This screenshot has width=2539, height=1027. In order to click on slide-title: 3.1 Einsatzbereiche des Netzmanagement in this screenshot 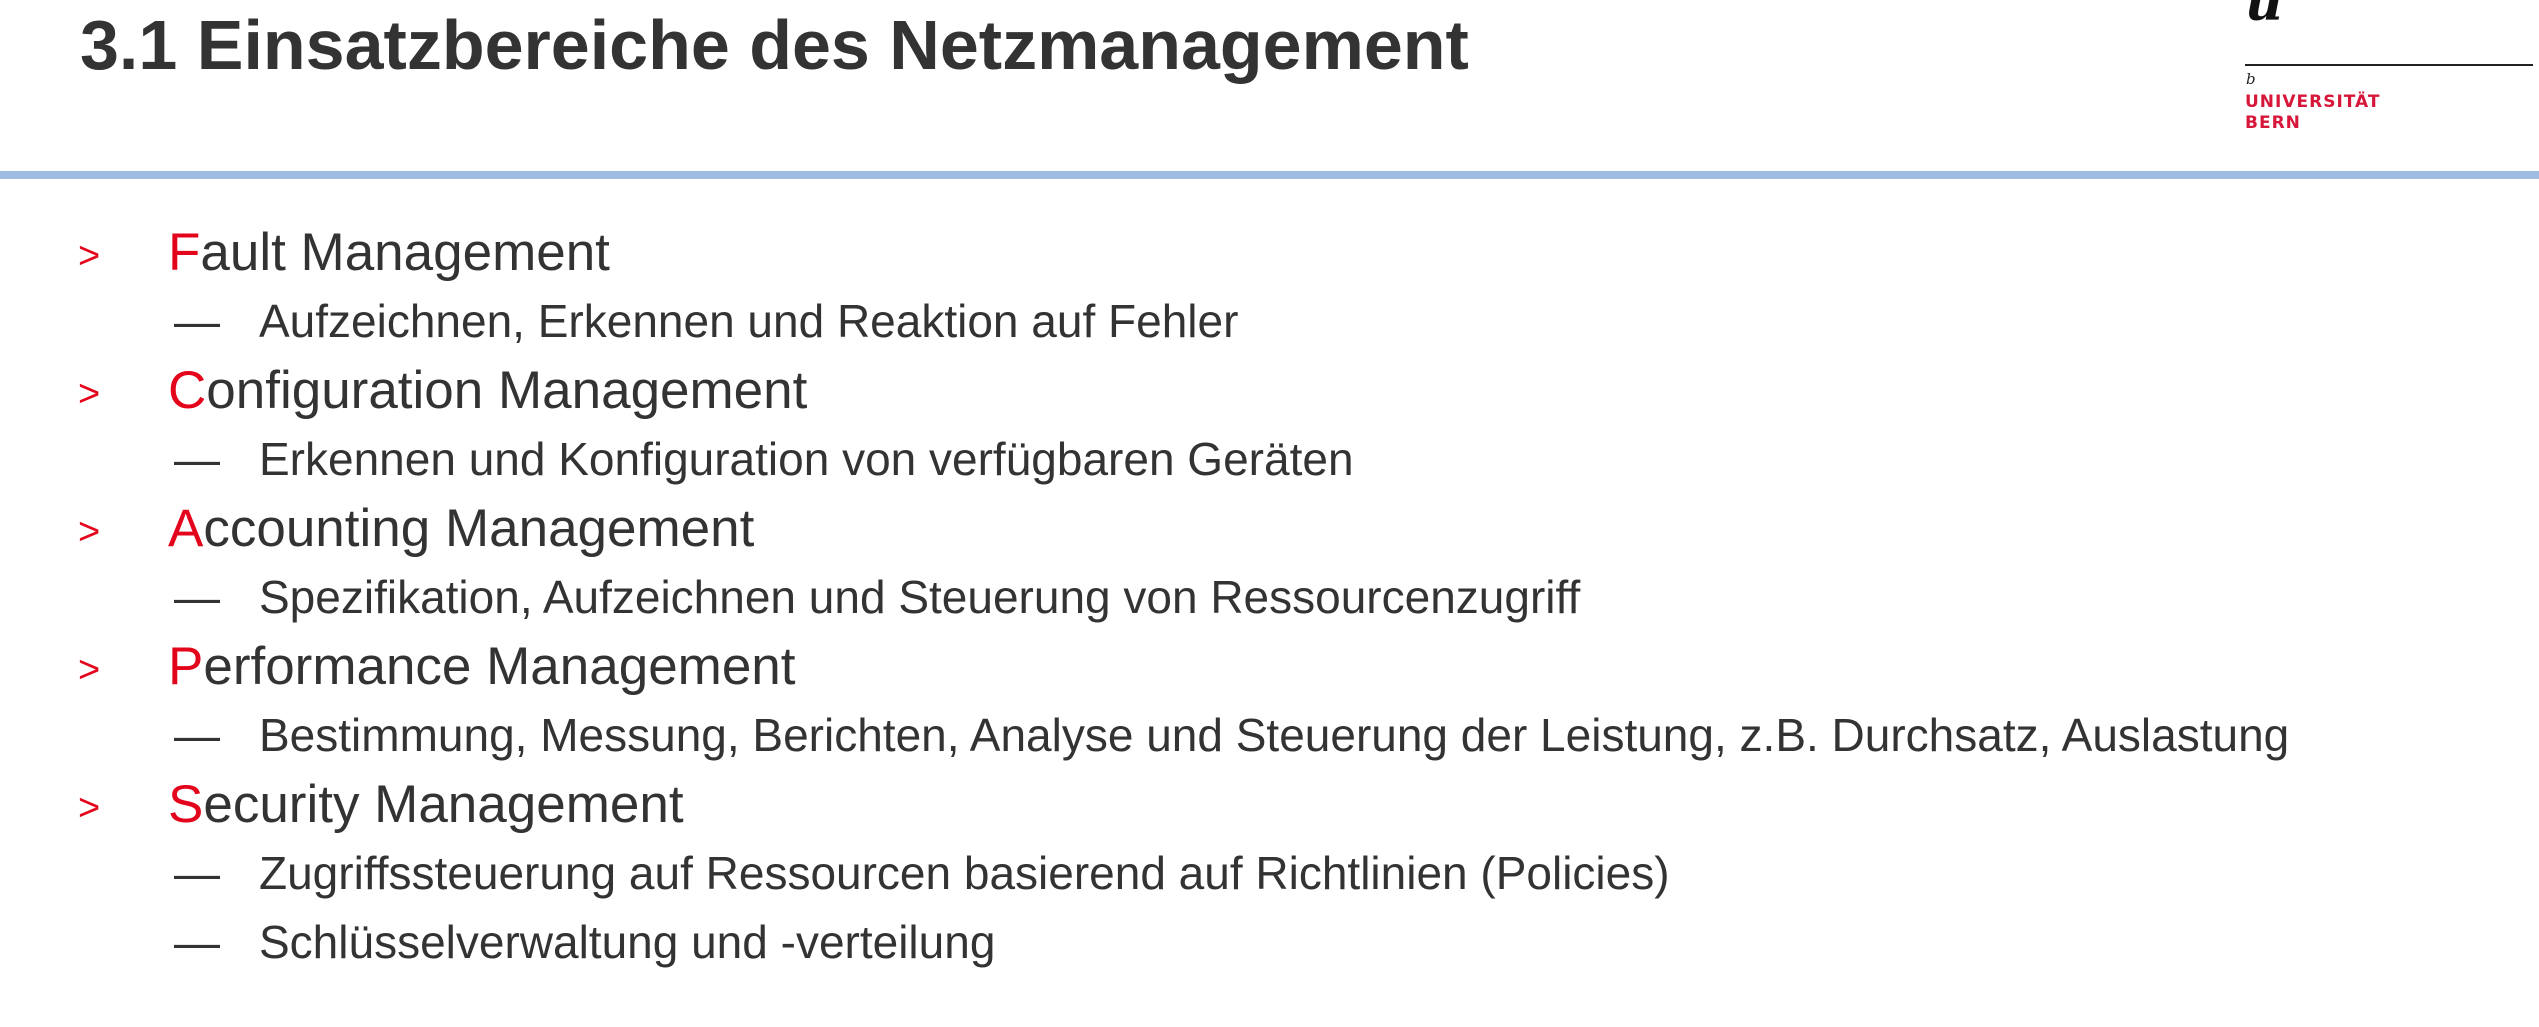, I will do `click(774, 45)`.